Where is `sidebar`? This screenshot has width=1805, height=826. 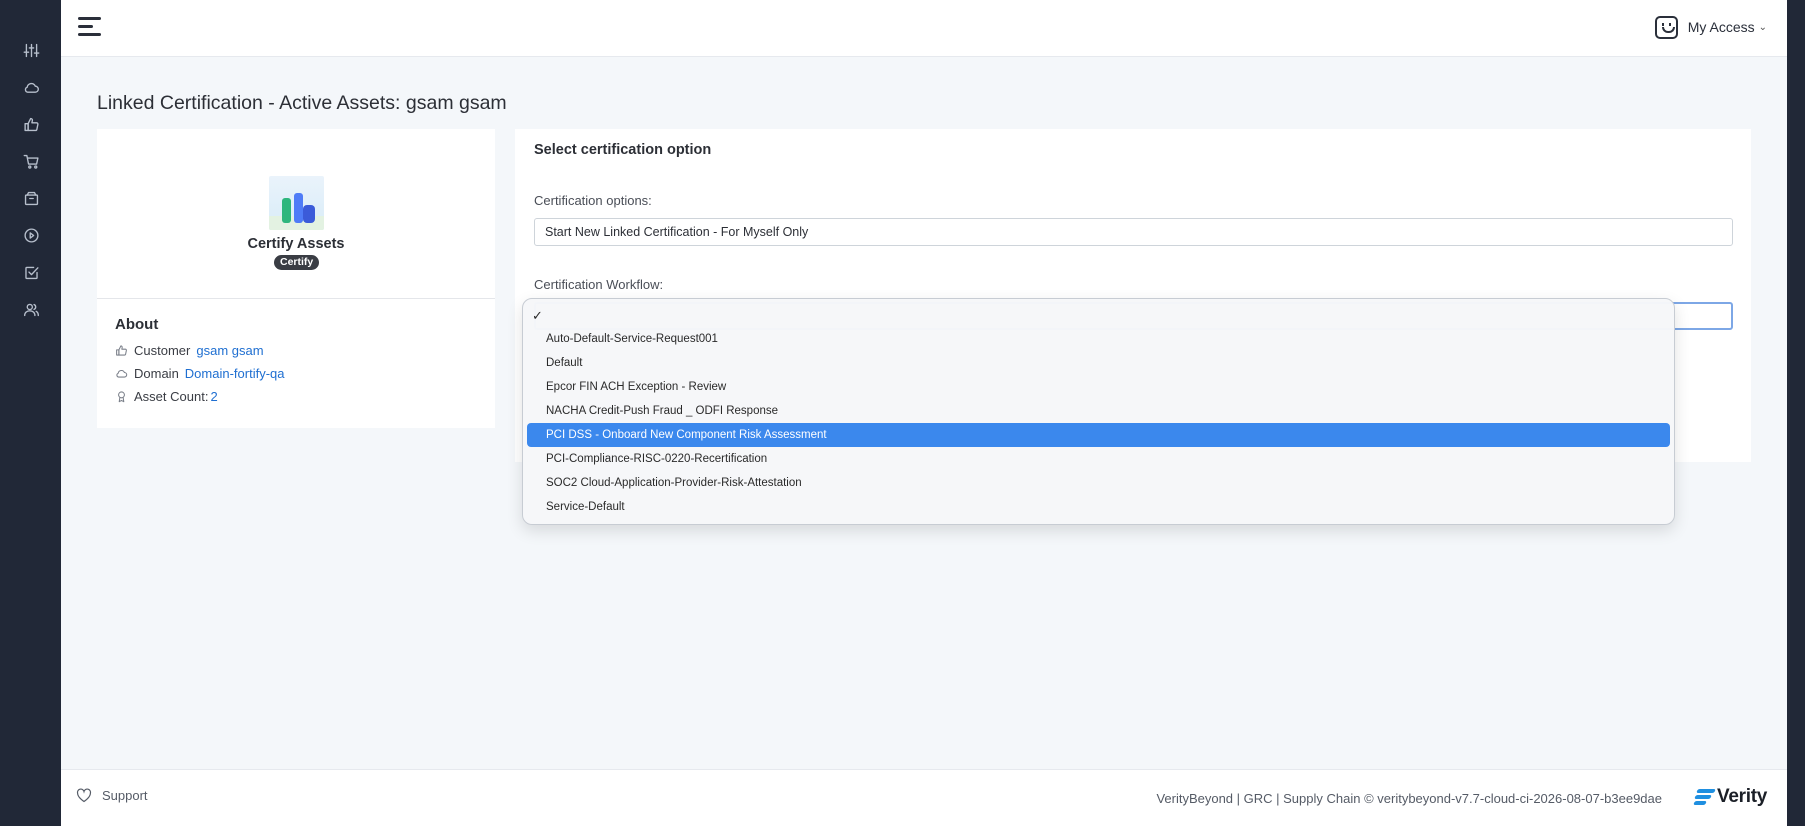
sidebar is located at coordinates (30, 413).